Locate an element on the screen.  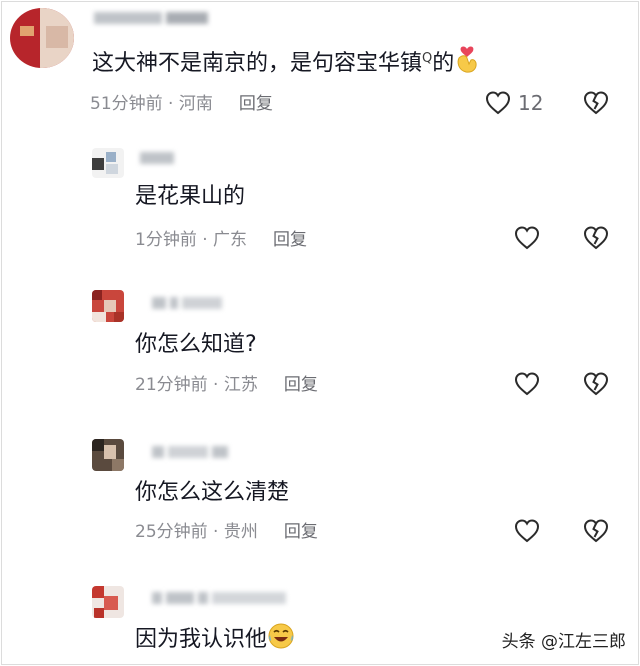
laughing-emoji is located at coordinates (281, 640).